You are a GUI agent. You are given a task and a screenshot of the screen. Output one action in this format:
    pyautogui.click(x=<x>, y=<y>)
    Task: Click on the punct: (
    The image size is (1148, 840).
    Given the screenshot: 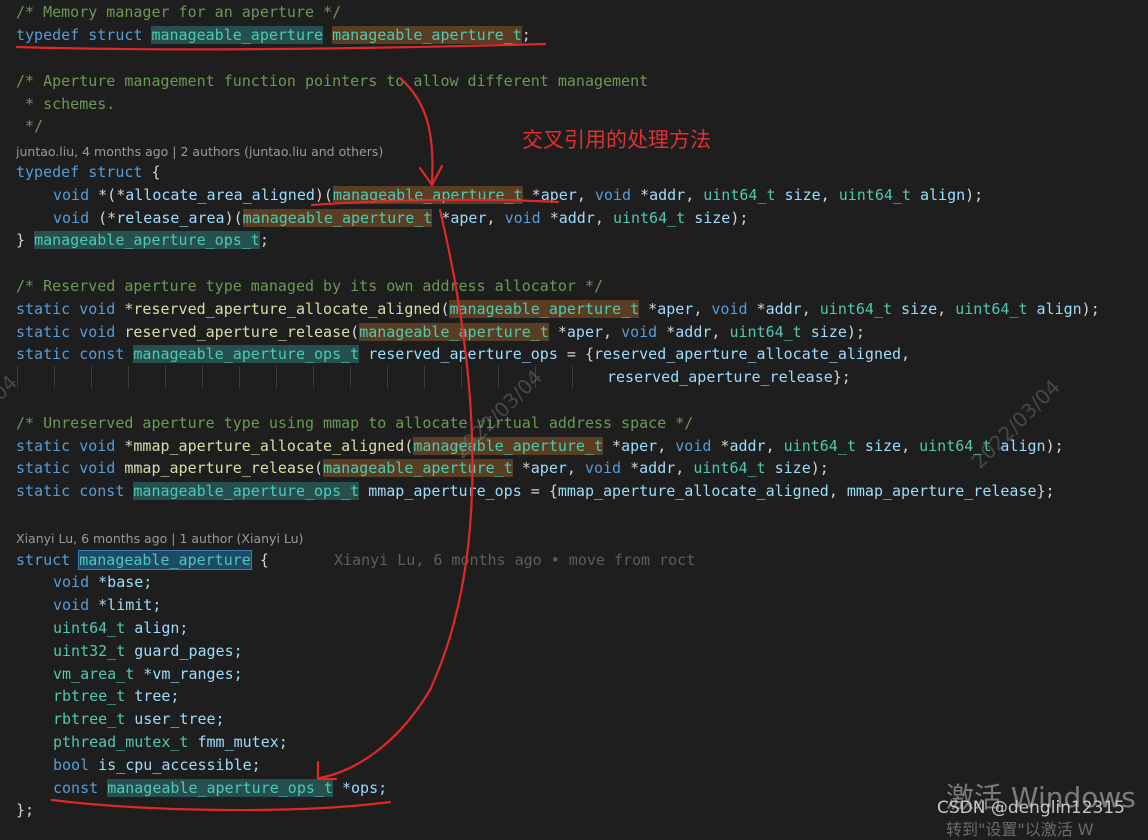 What is the action you would take?
    pyautogui.click(x=319, y=468)
    